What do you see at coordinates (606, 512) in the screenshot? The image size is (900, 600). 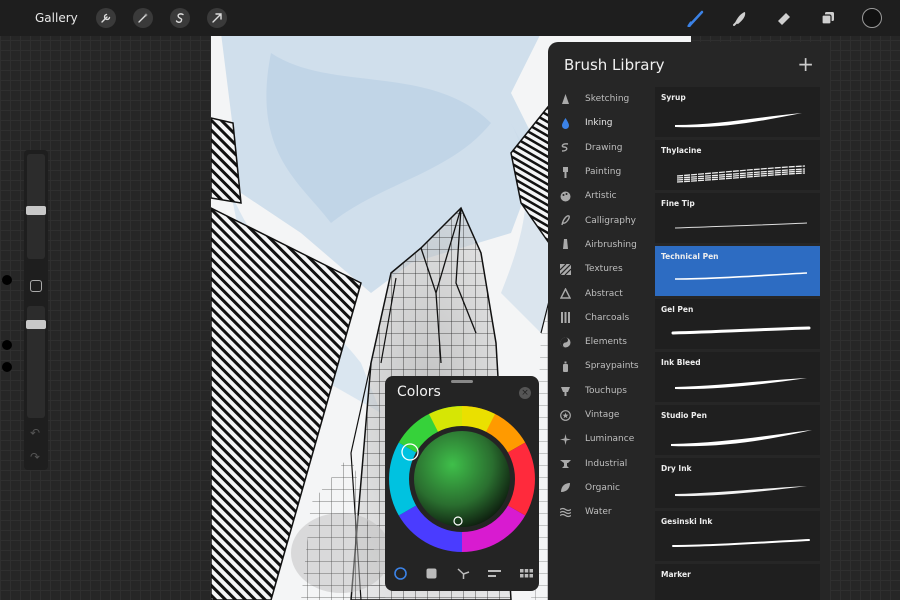 I see `category-water: Water` at bounding box center [606, 512].